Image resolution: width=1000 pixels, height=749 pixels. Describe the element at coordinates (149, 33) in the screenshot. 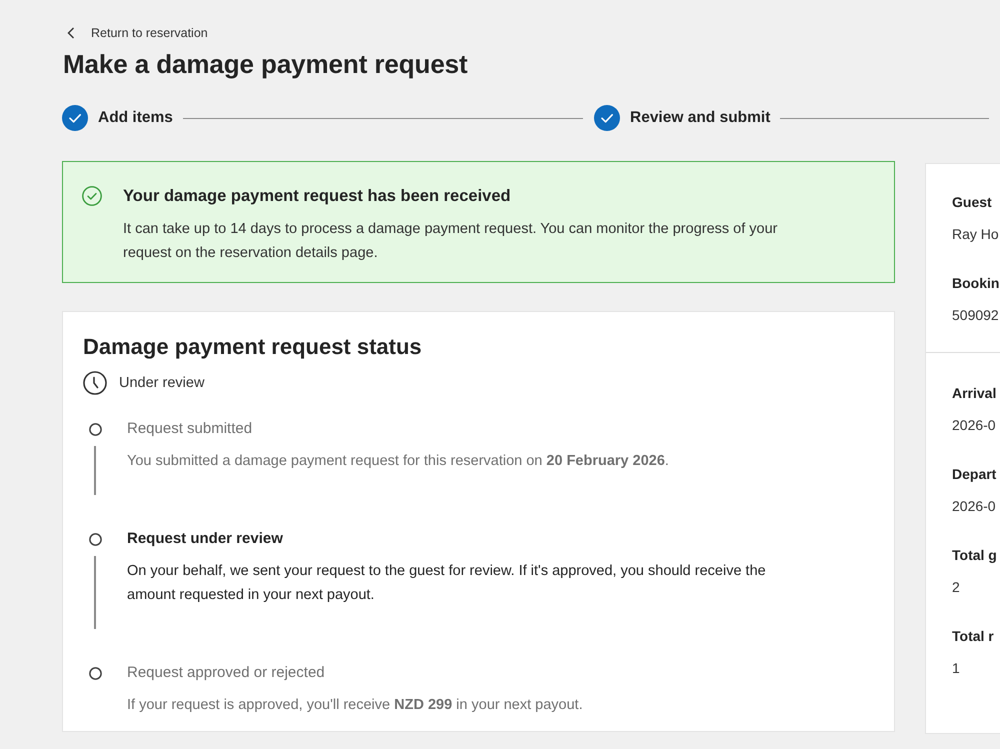

I see `back-link: Return to reservation` at that location.